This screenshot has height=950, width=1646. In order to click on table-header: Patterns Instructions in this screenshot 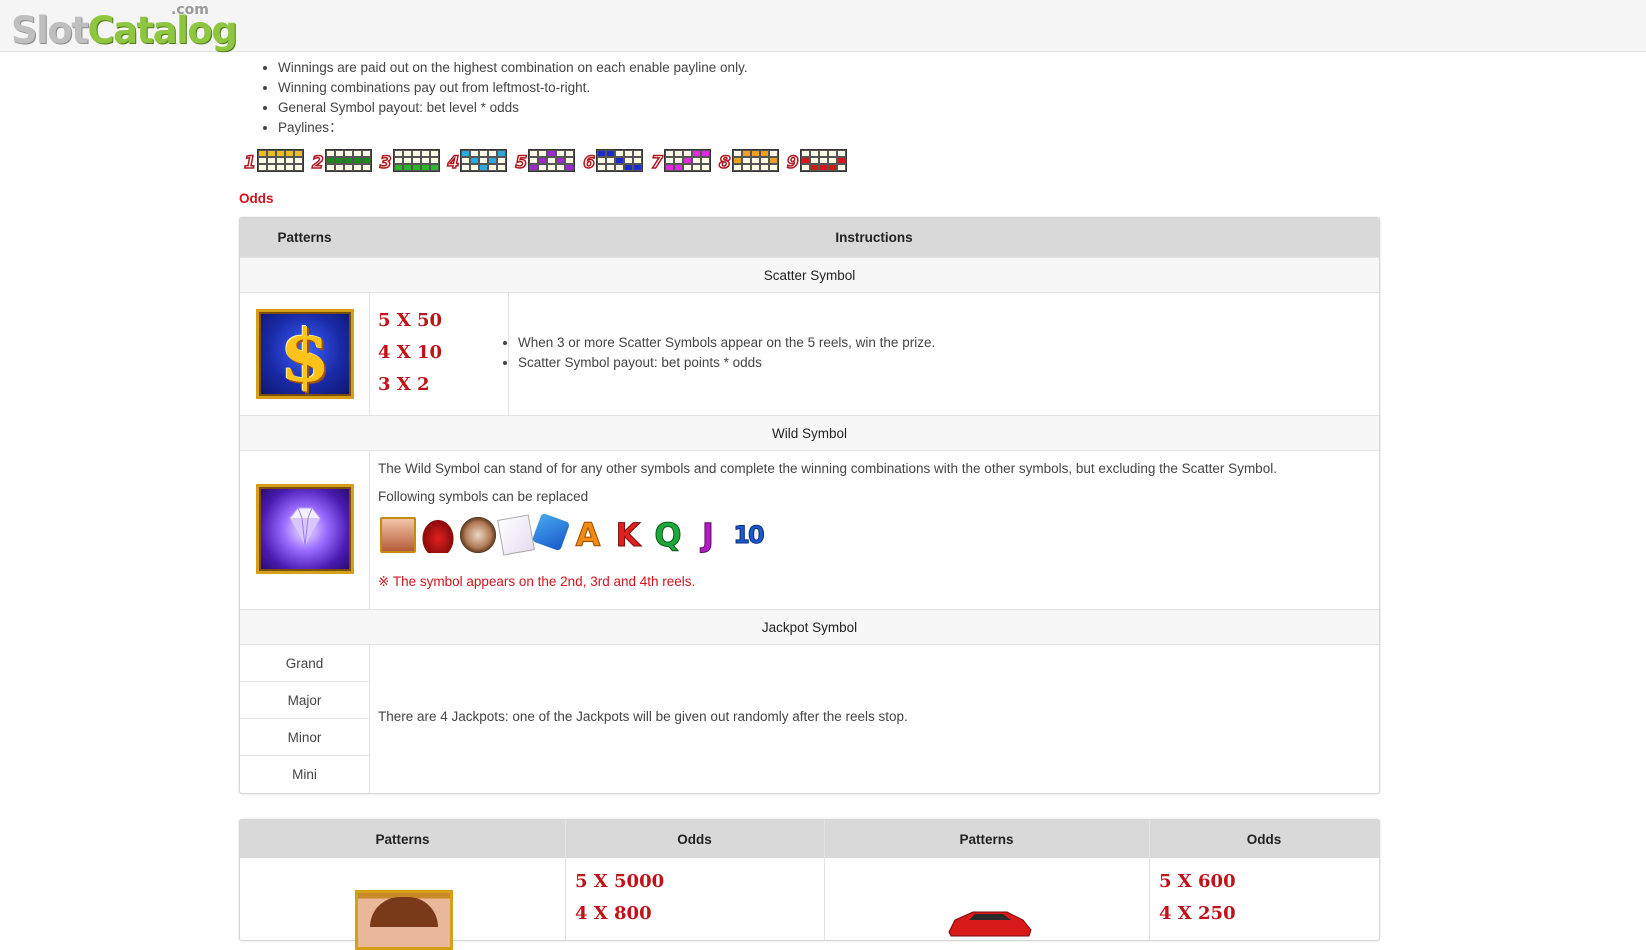, I will do `click(809, 237)`.